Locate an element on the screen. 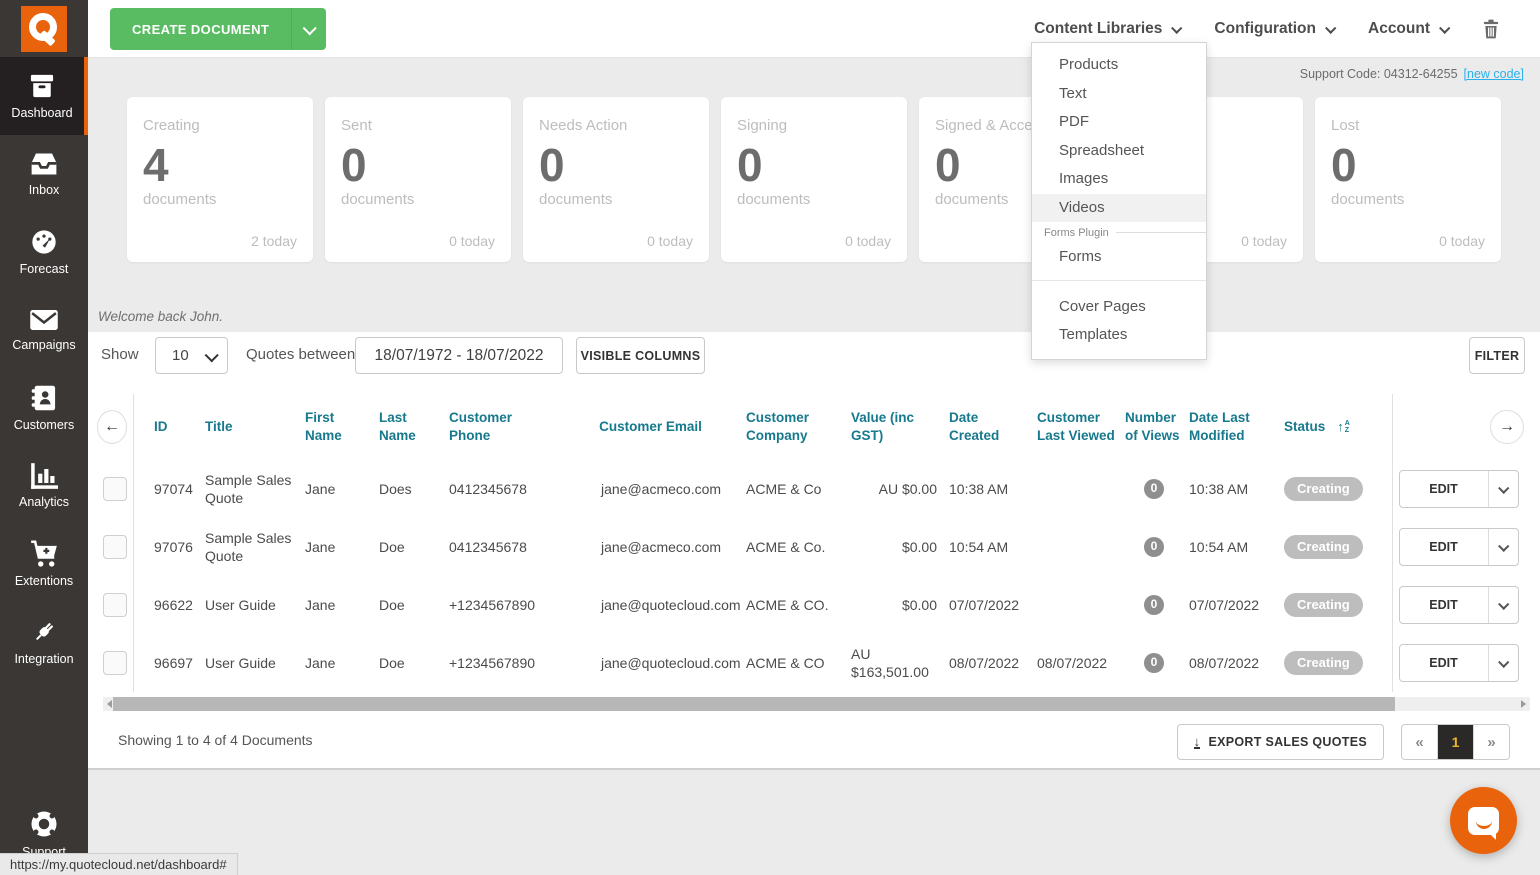  export-button-label: EXPORT SALES QUOTES is located at coordinates (1287, 742).